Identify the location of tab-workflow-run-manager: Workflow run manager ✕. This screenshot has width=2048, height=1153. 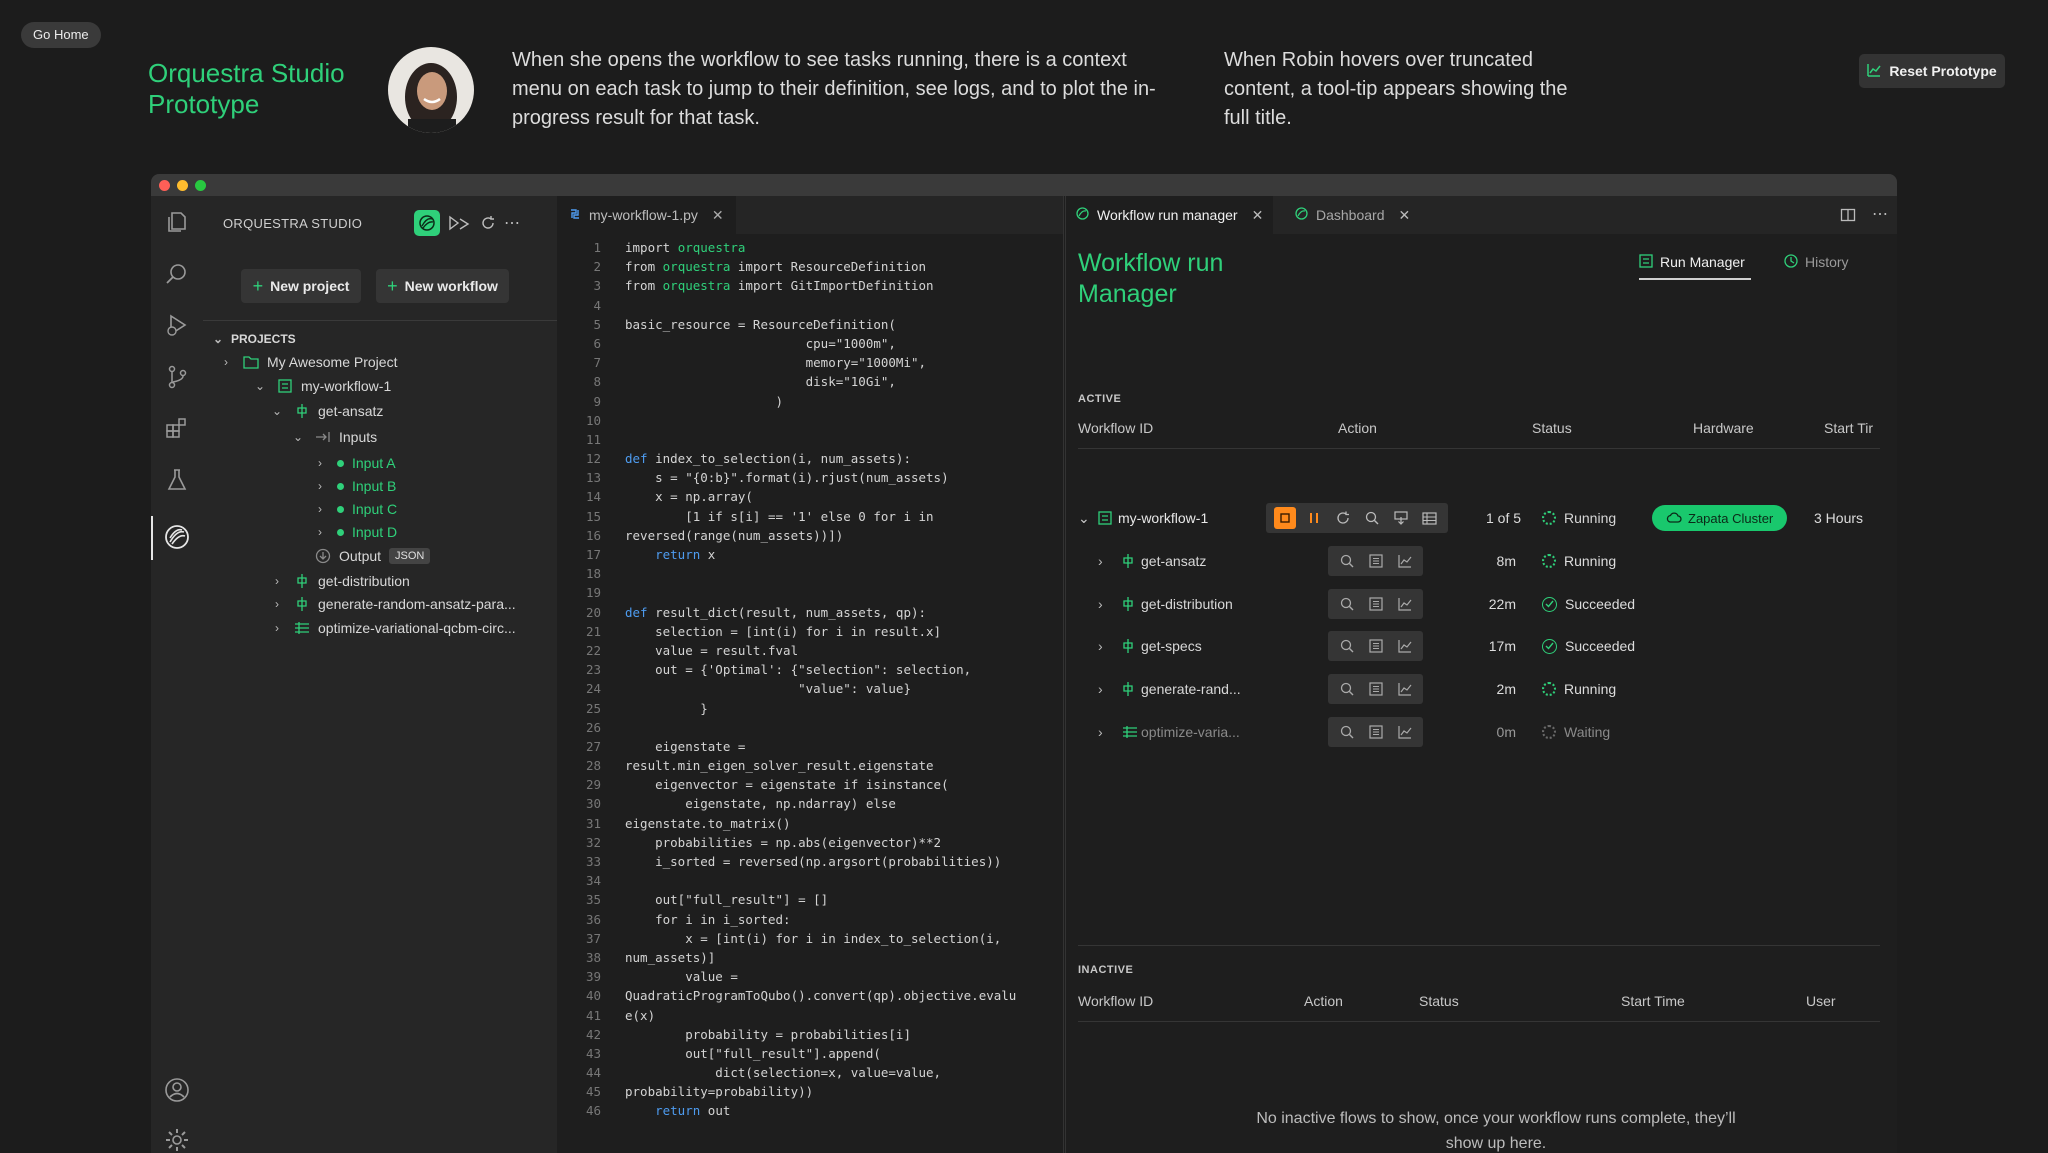
(1170, 215).